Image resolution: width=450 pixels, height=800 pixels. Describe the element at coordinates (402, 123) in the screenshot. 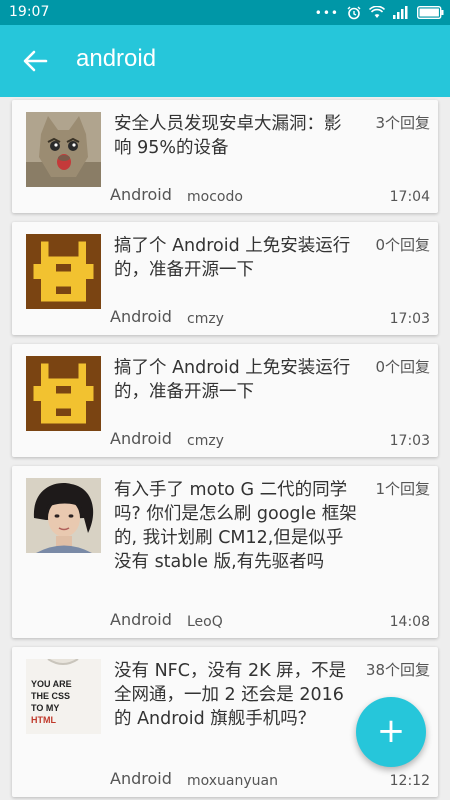

I see `reply-count: 3个回复` at that location.